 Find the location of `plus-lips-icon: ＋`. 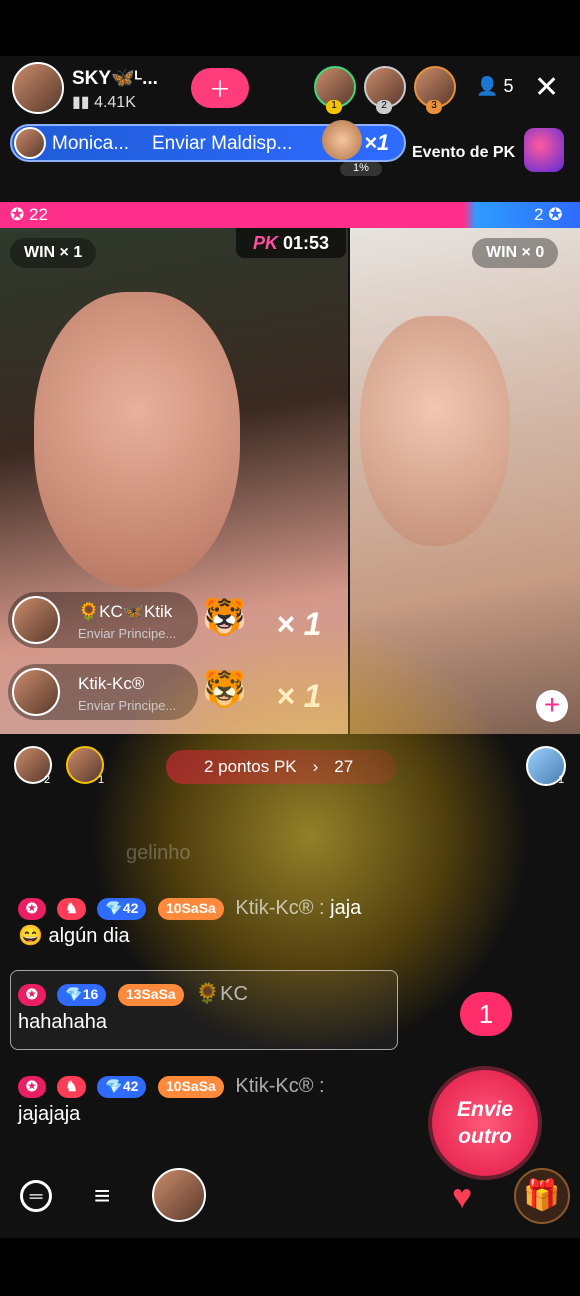

plus-lips-icon: ＋ is located at coordinates (219, 89).